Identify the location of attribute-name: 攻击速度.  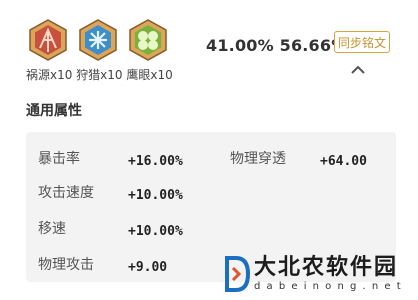
(66, 193).